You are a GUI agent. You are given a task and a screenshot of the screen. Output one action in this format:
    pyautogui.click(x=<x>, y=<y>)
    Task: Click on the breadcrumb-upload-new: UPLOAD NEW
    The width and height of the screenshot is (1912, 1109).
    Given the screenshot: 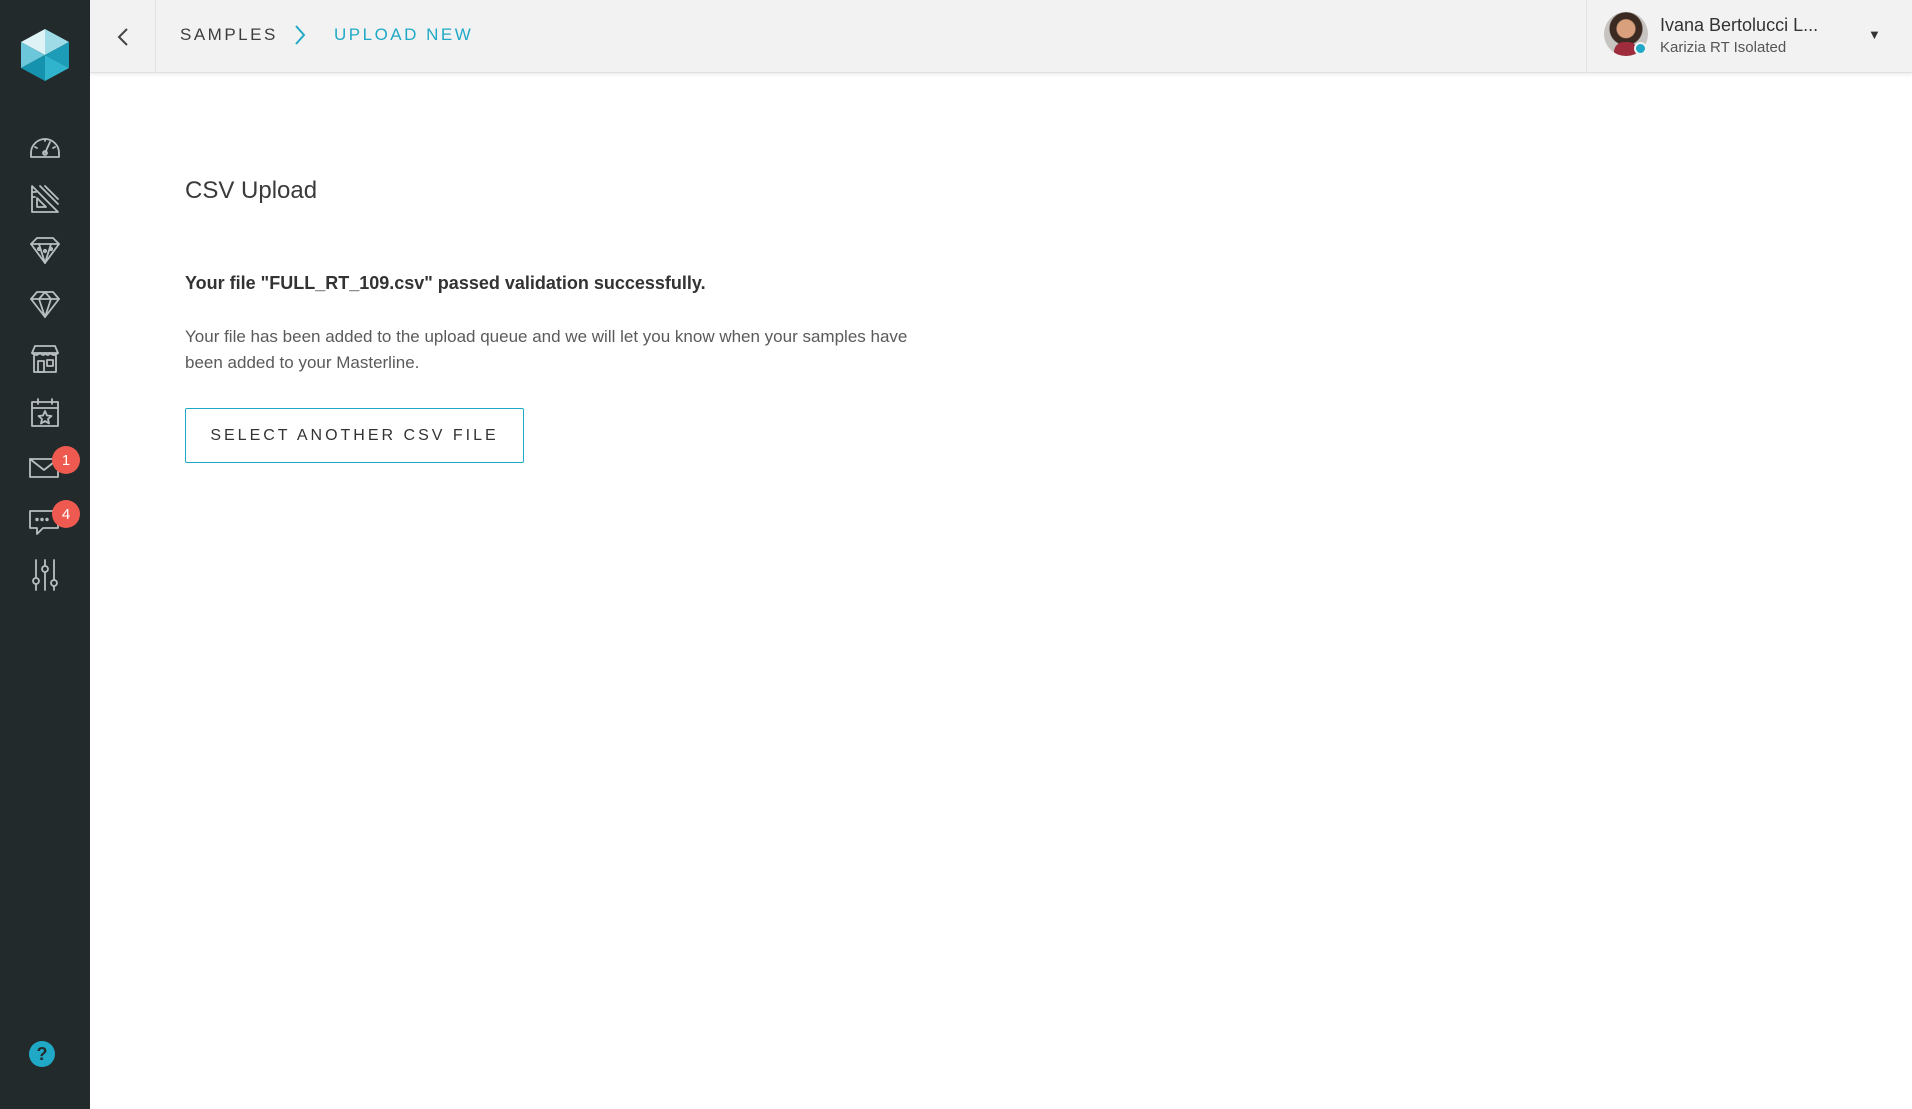 What is the action you would take?
    pyautogui.click(x=404, y=34)
    